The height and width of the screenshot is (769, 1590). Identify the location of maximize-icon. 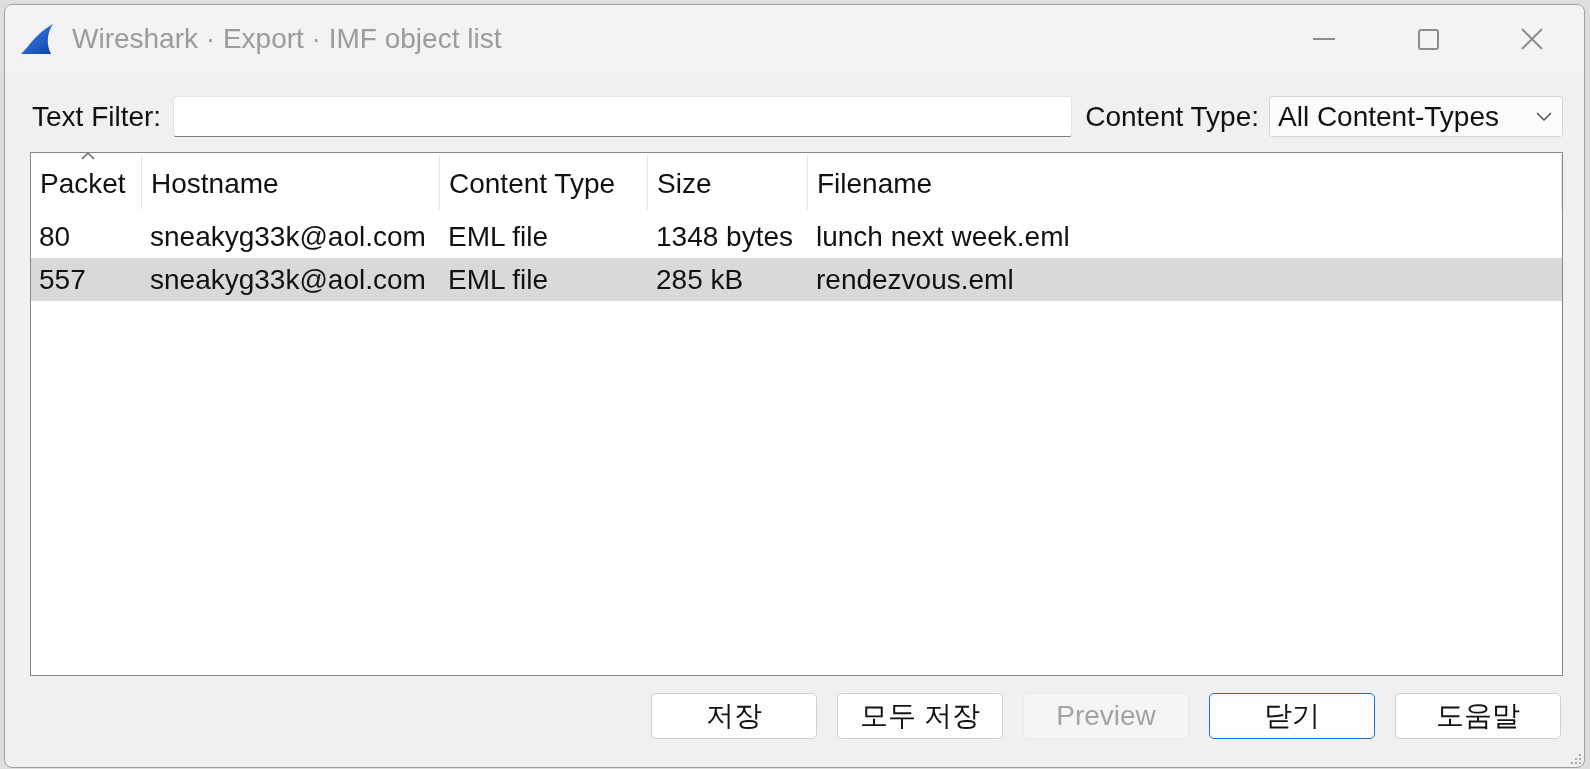
(1428, 39).